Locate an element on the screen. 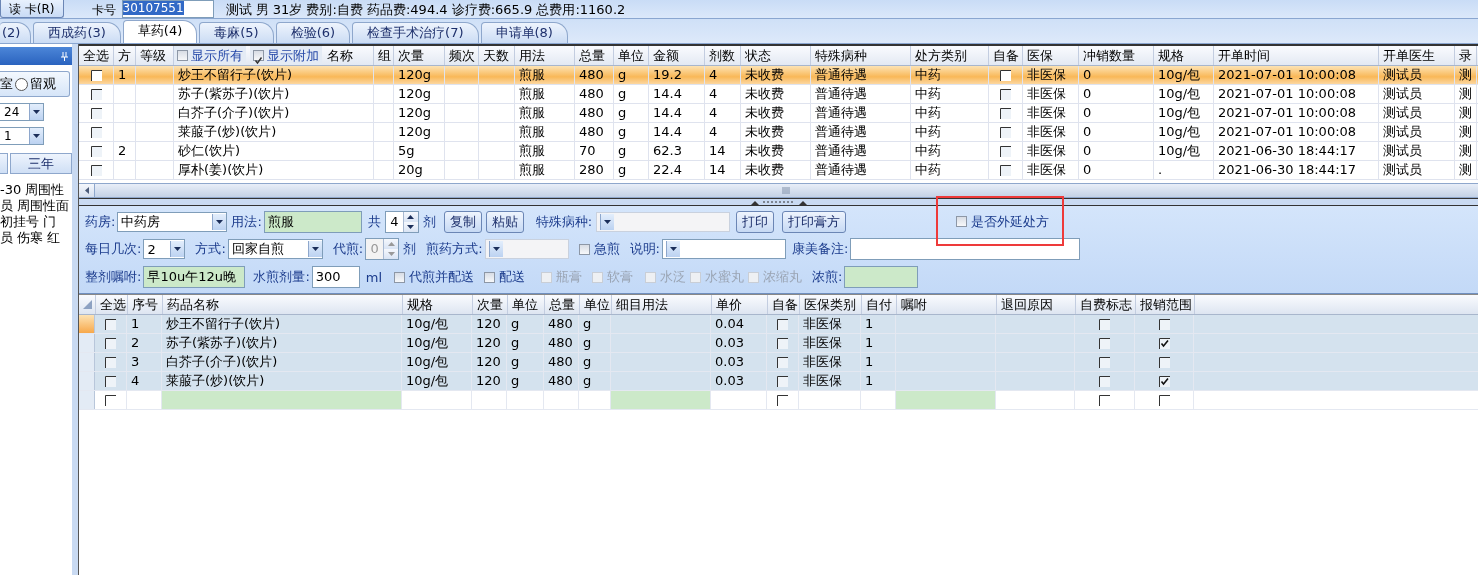  action-button: 复制 is located at coordinates (462, 221).